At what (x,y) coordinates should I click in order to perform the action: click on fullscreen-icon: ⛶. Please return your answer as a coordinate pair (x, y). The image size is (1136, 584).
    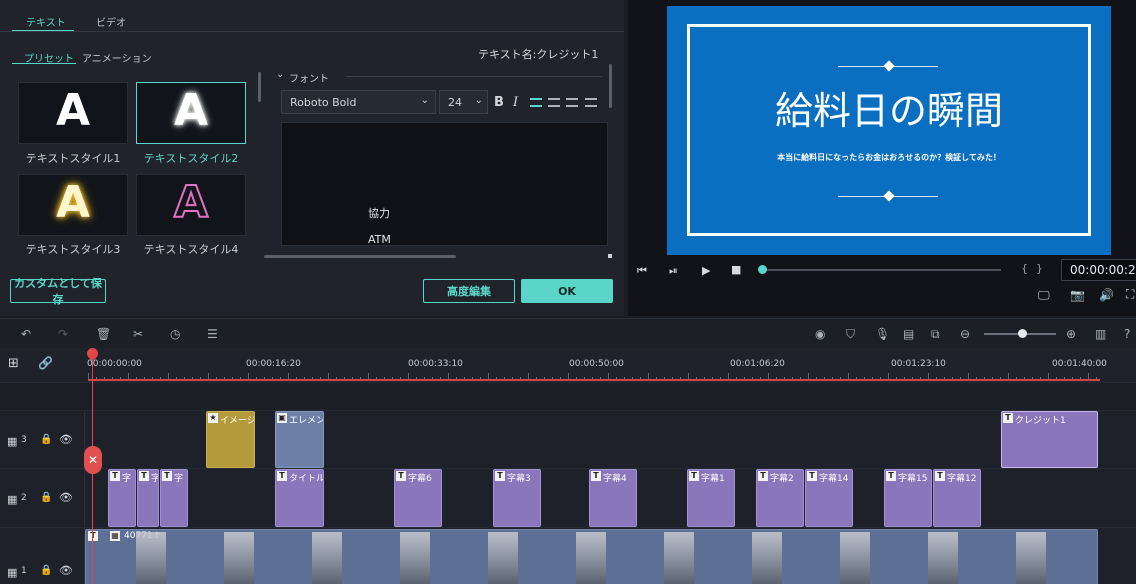
    Looking at the image, I should click on (1130, 294).